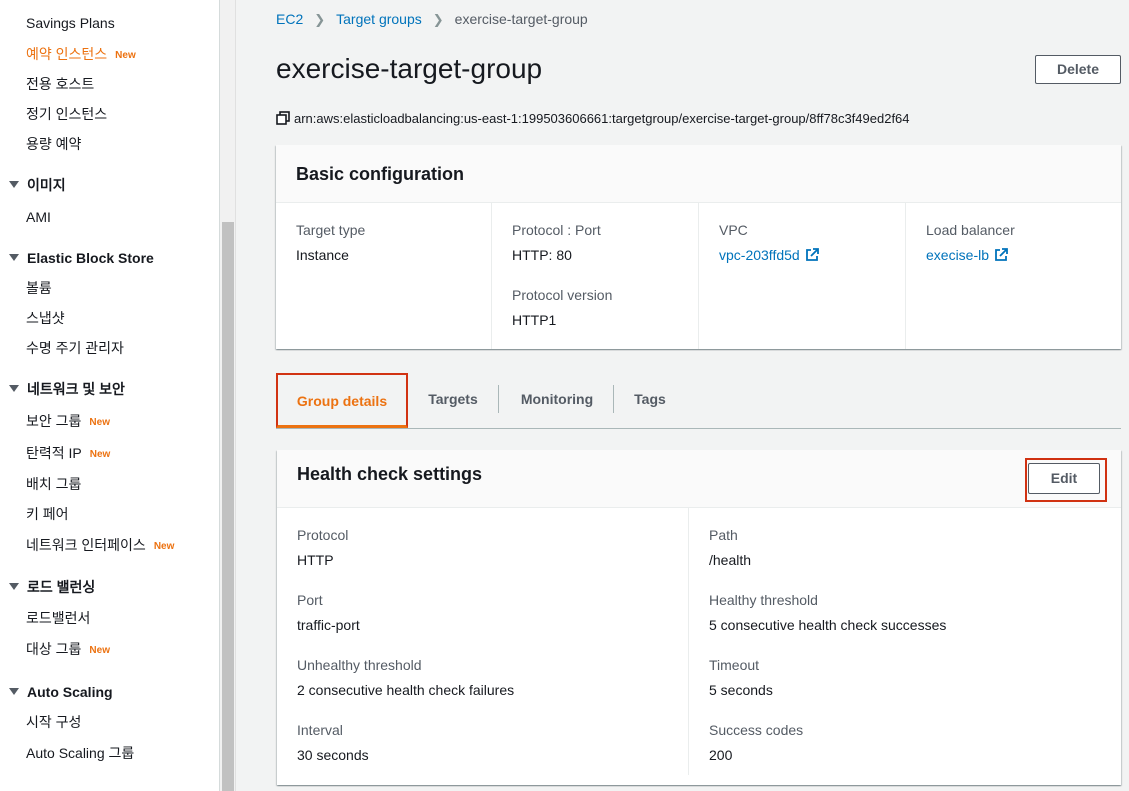 This screenshot has height=791, width=1129. What do you see at coordinates (58, 618) in the screenshot?
I see `sidebar-item-load-balancers: 로드밸런서` at bounding box center [58, 618].